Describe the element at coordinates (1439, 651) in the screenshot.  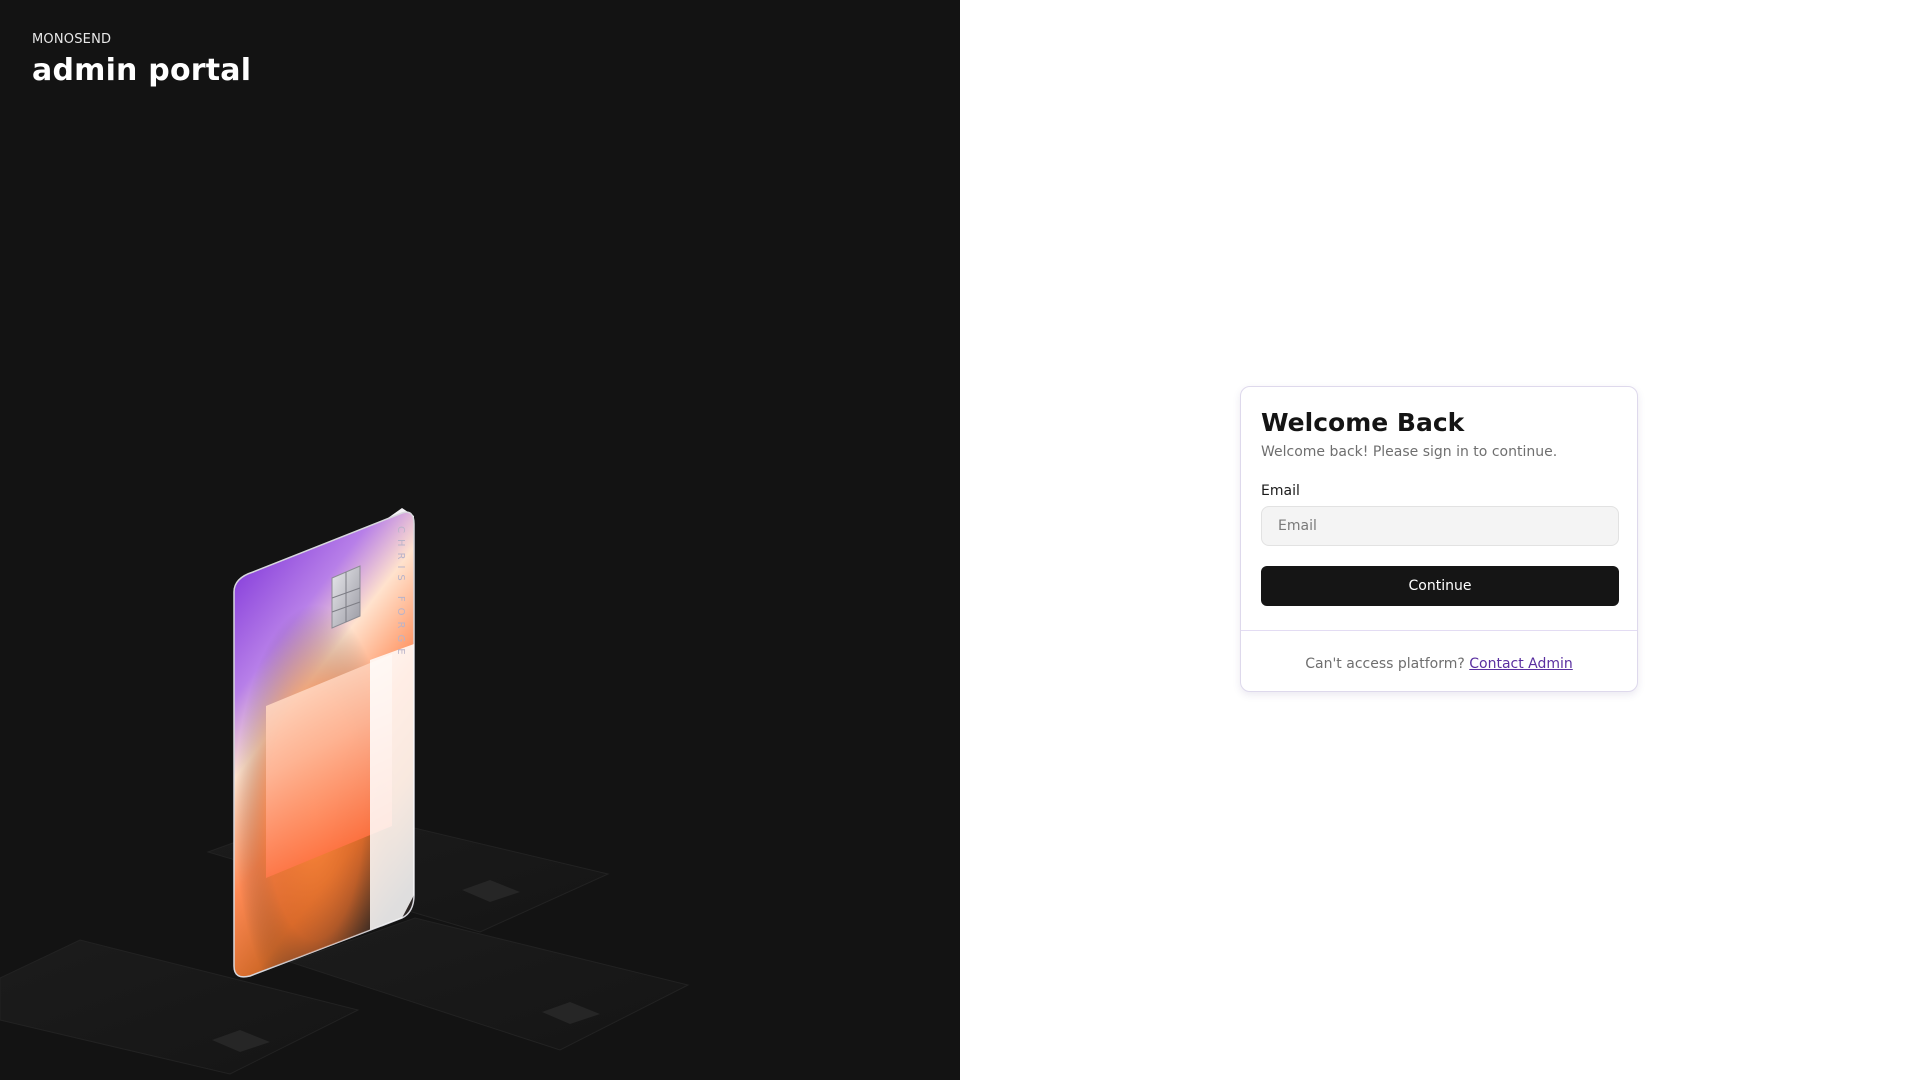
I see `login-footer: Can't access platform? Contact Admin` at that location.